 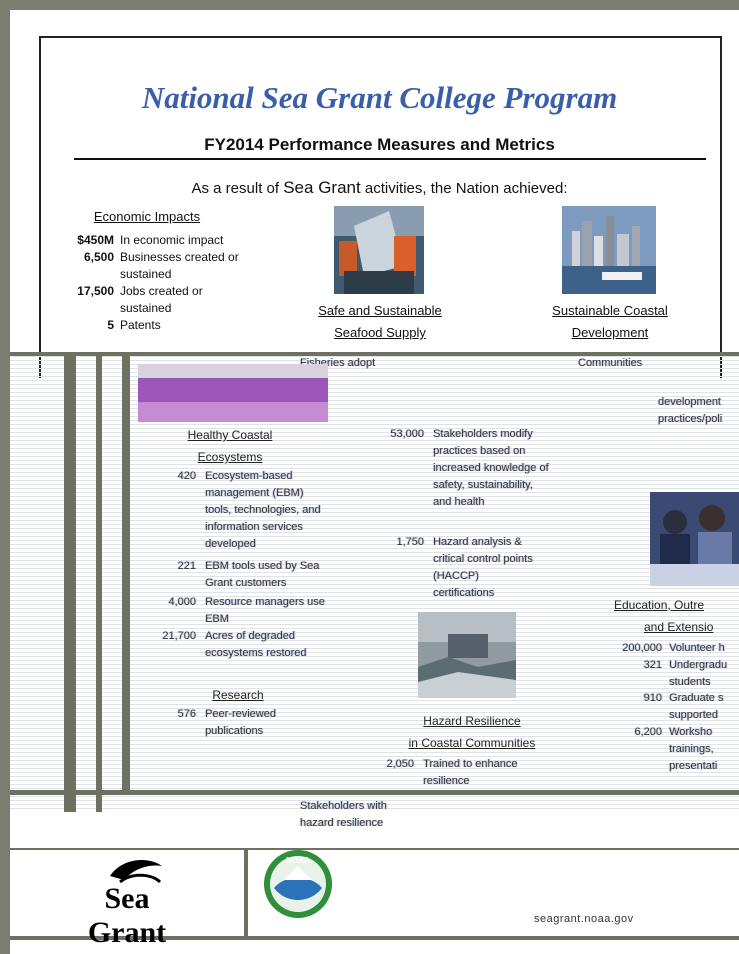 What do you see at coordinates (150, 240) in the screenshot?
I see `metric-economic-impact: $450M In economic impact` at bounding box center [150, 240].